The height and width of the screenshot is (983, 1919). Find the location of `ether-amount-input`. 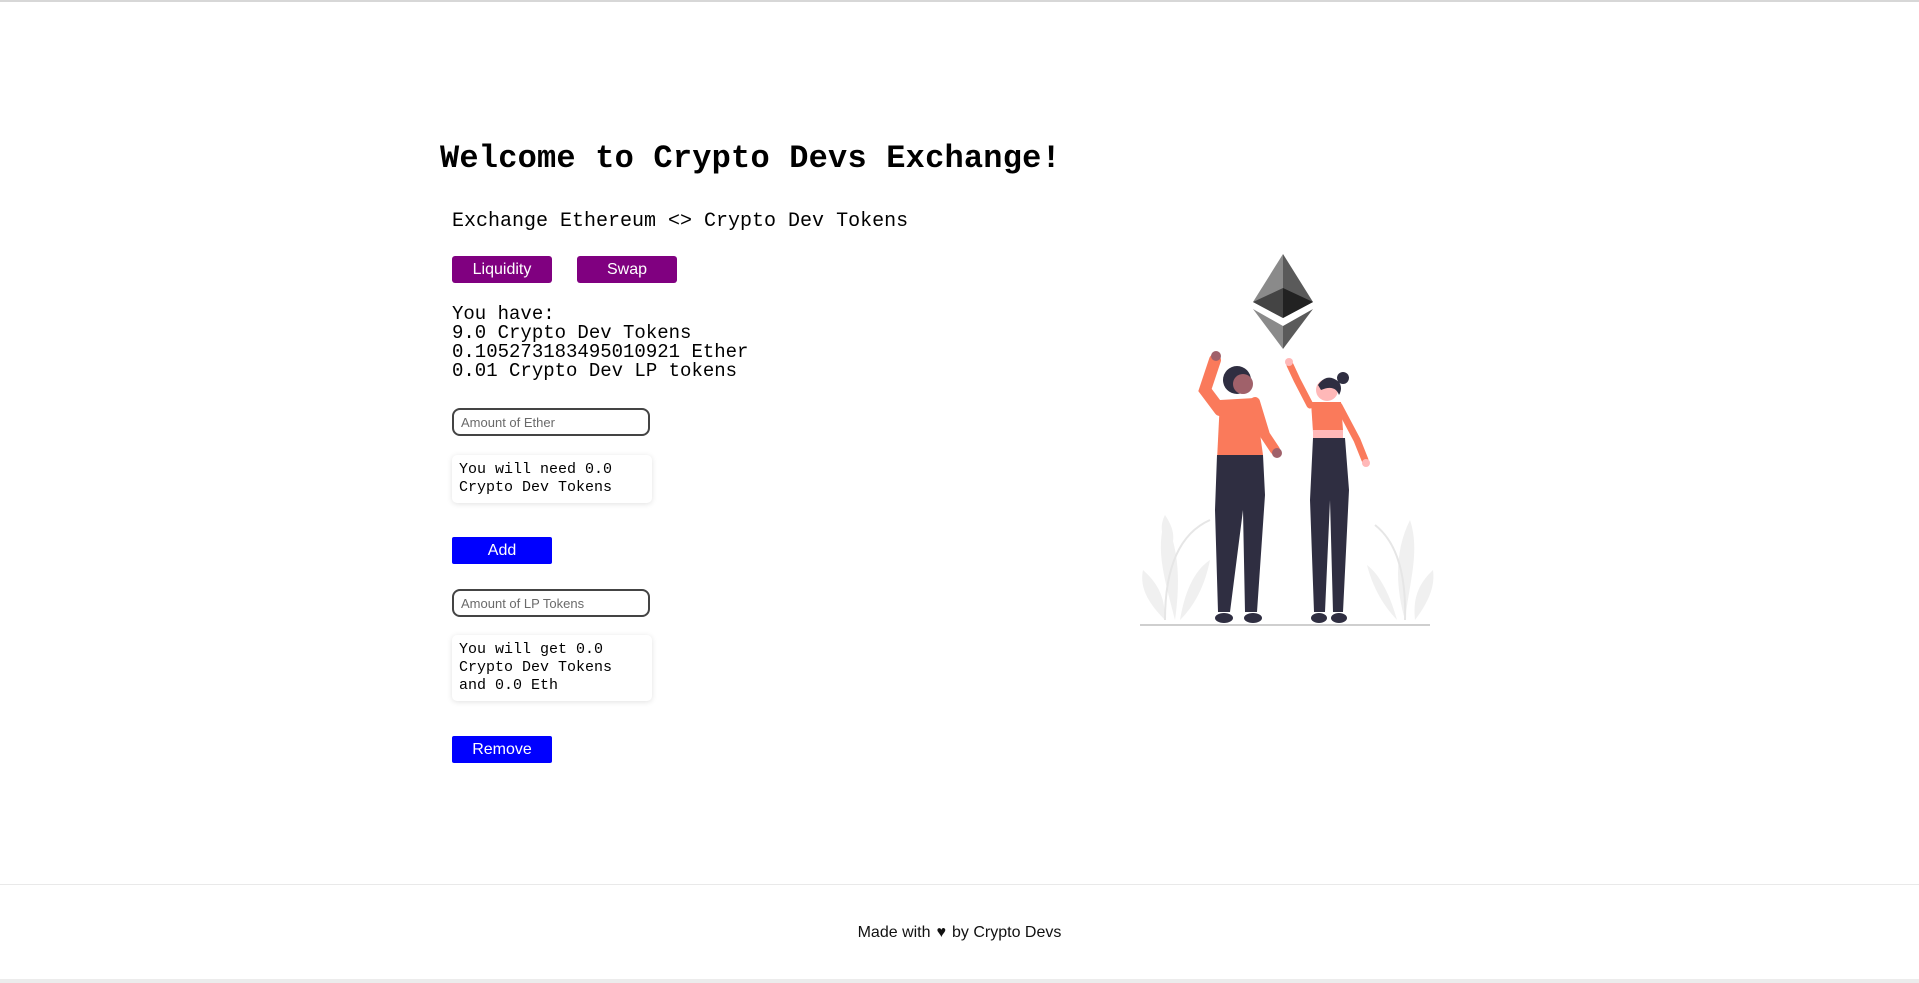

ether-amount-input is located at coordinates (551, 422).